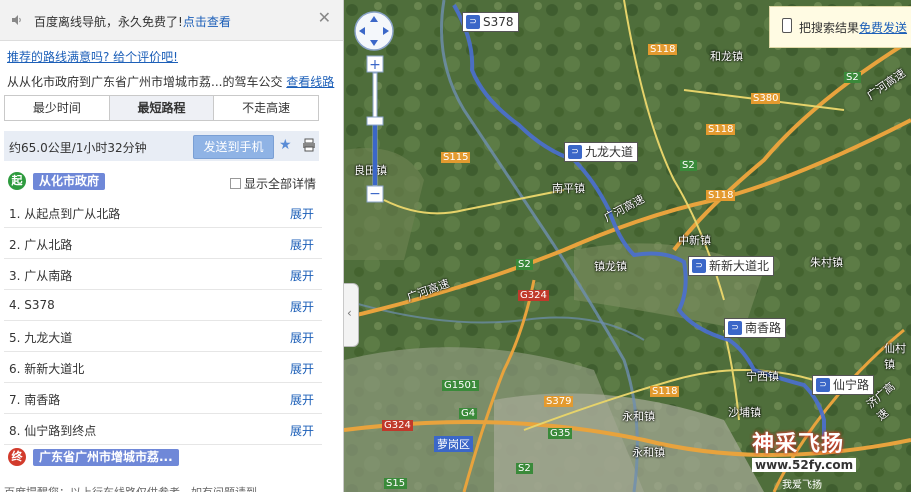 This screenshot has height=492, width=911. Describe the element at coordinates (374, 31) in the screenshot. I see `pan-control` at that location.